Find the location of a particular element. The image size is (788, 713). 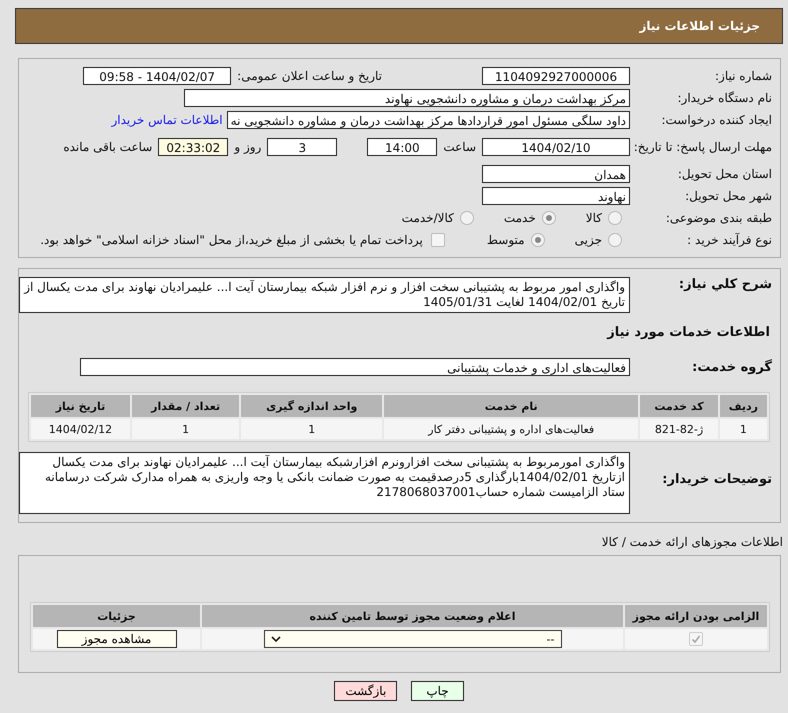

radio-label: کالا is located at coordinates (594, 218).